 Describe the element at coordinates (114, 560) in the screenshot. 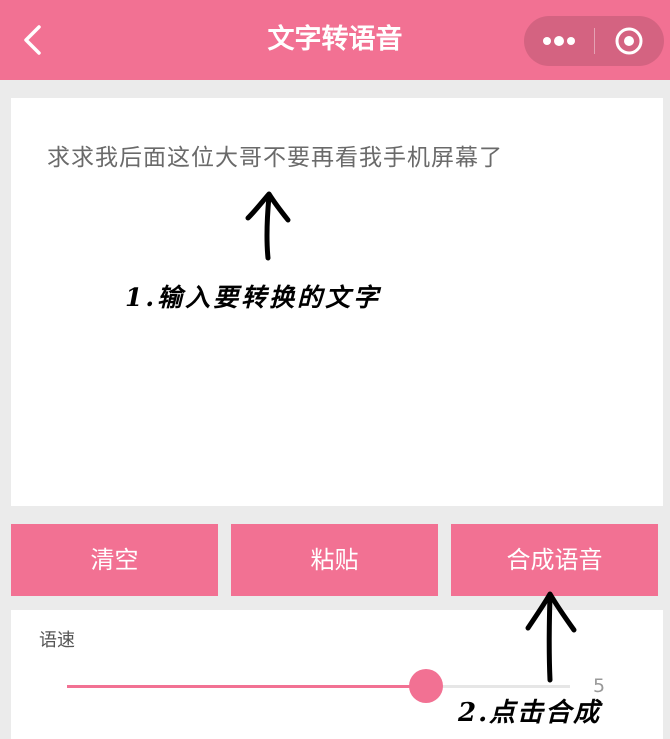

I see `clear-button: 清空` at that location.